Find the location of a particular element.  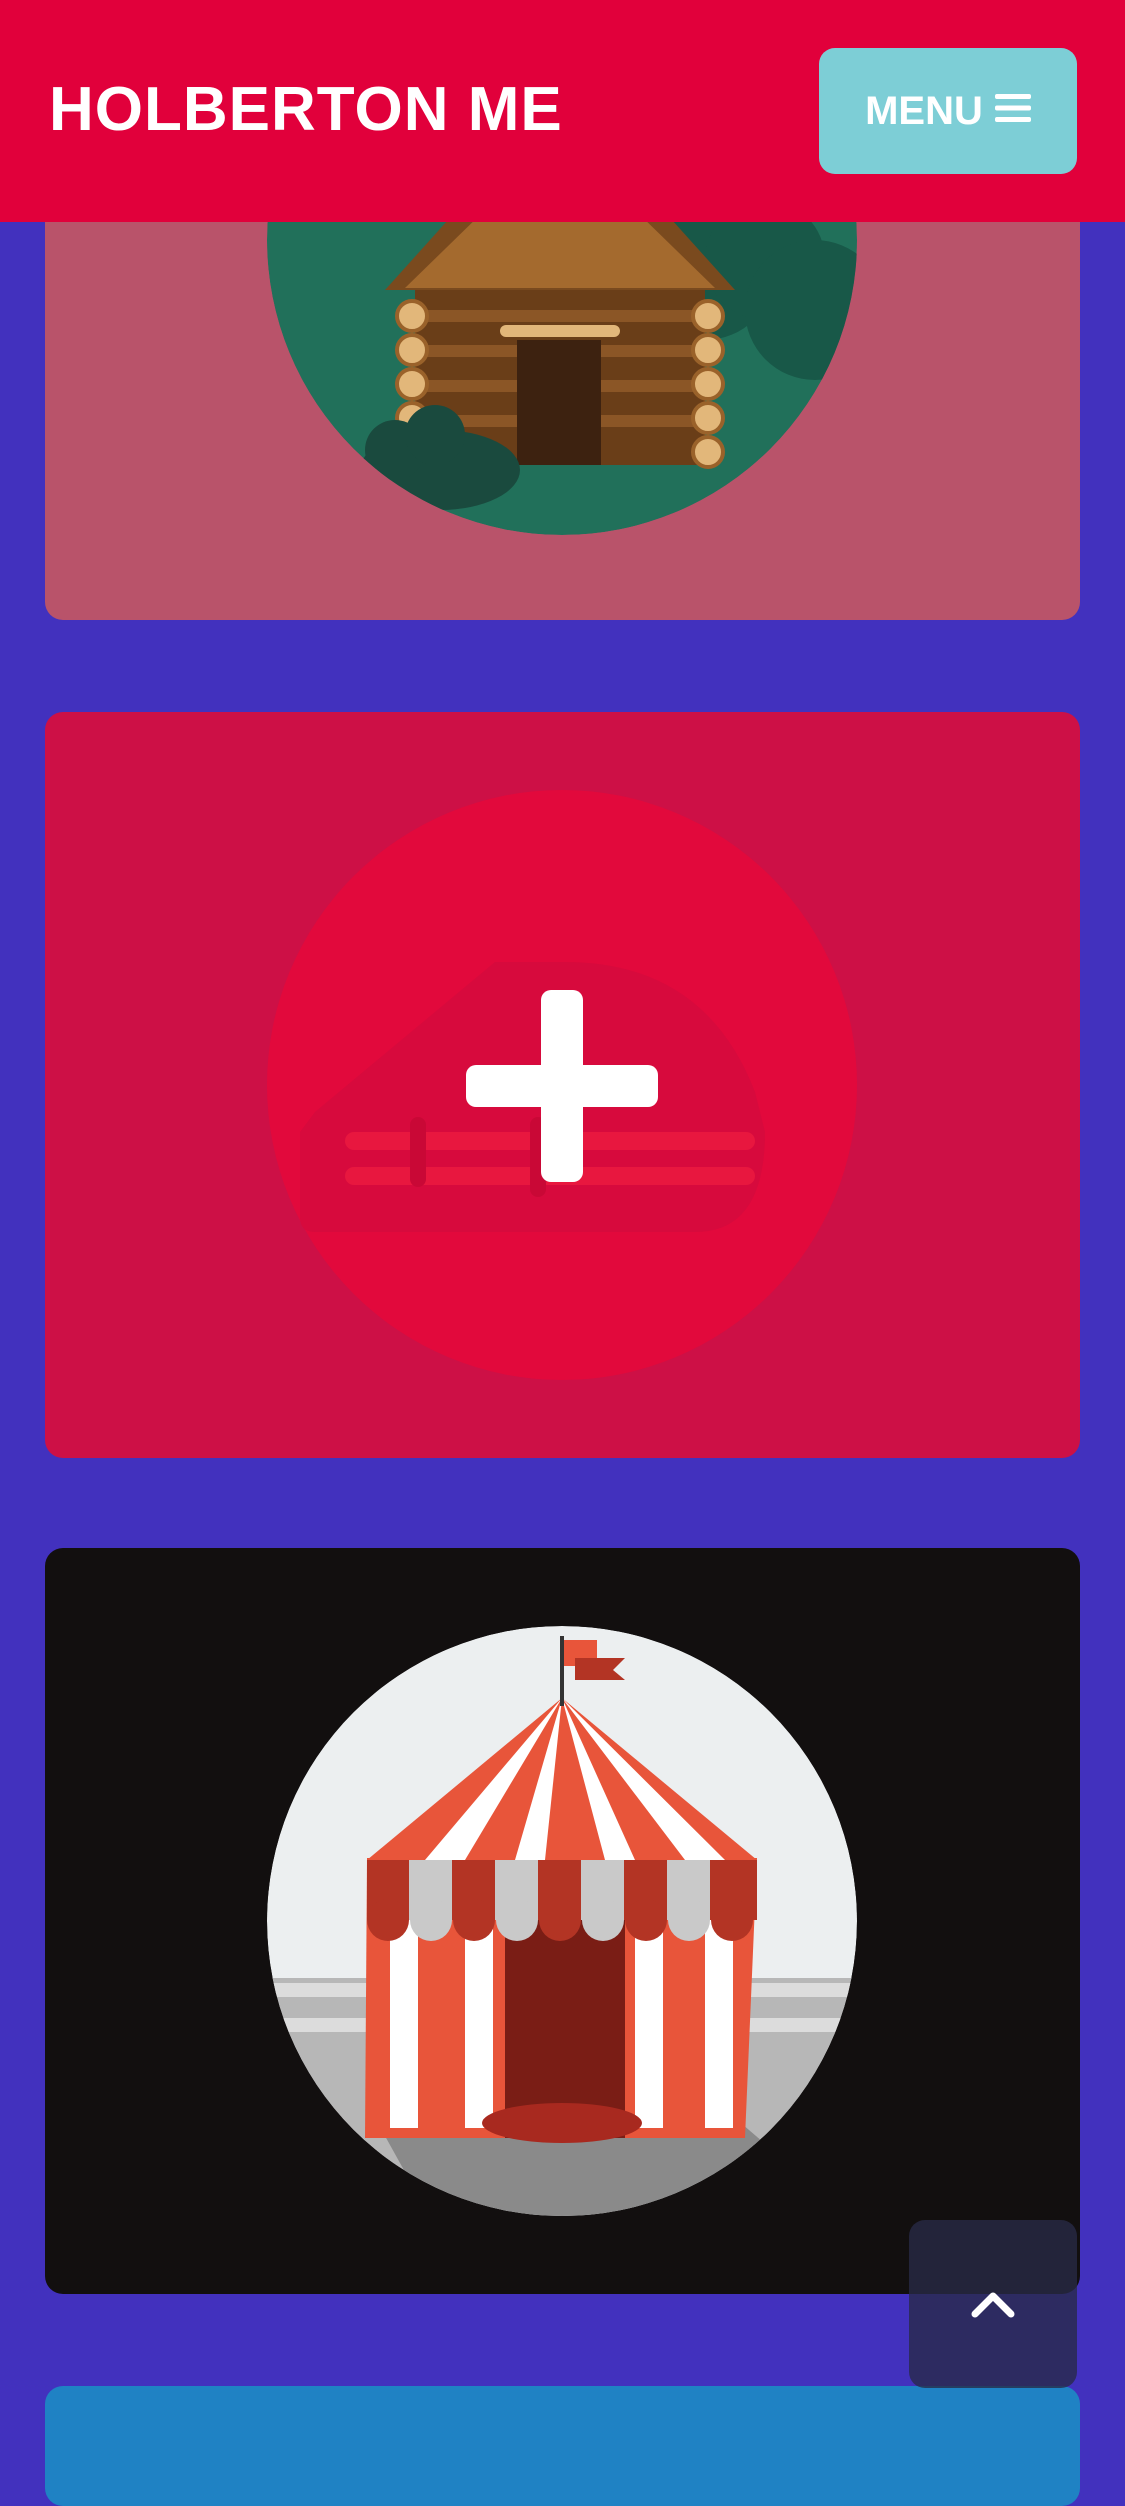

project-card-blue is located at coordinates (562, 2446).